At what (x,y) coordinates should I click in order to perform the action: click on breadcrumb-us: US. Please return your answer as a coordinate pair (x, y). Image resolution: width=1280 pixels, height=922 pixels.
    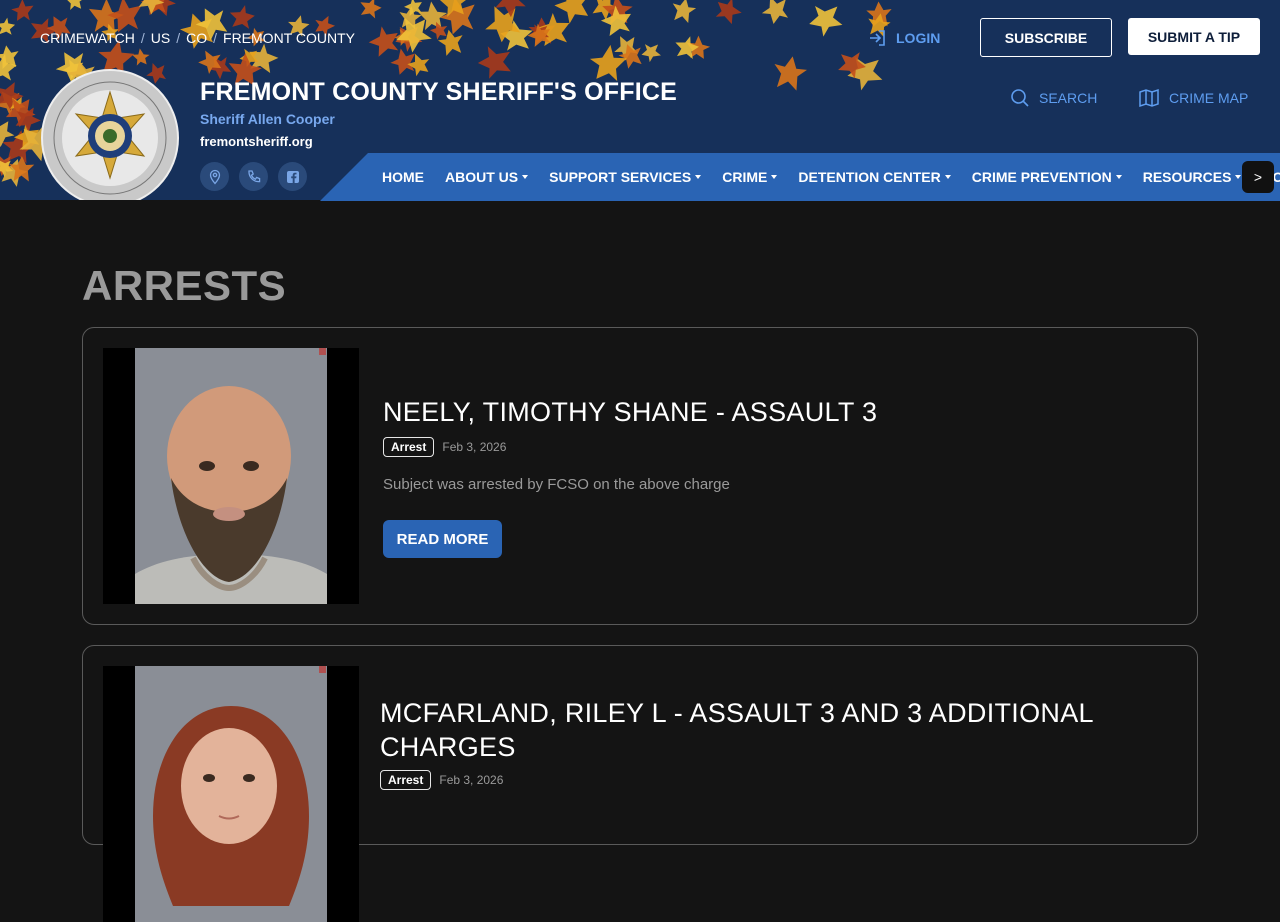
    Looking at the image, I should click on (160, 38).